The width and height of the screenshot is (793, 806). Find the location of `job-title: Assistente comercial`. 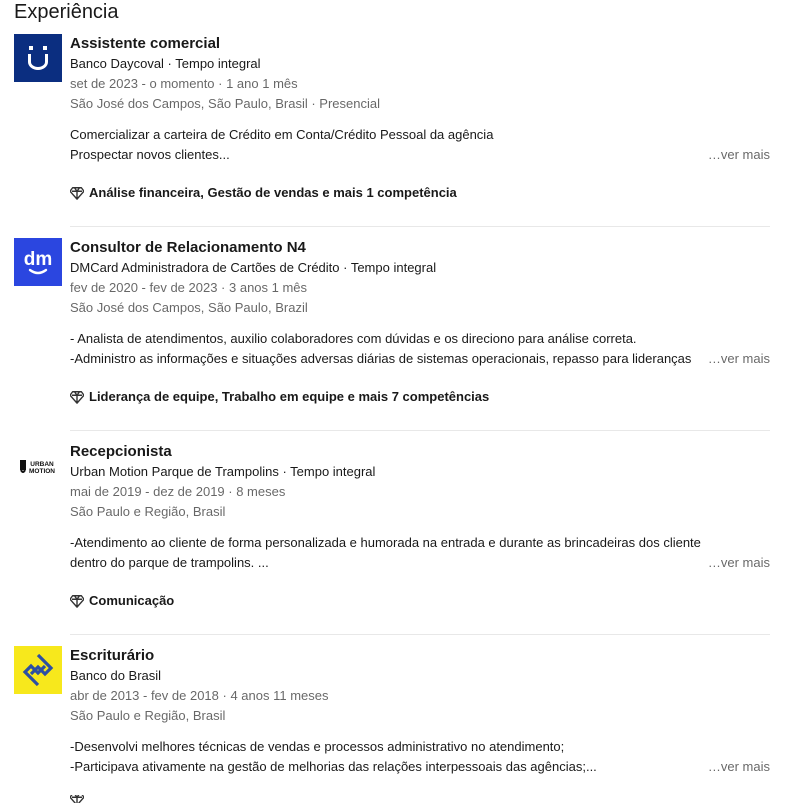

job-title: Assistente comercial is located at coordinates (420, 44).